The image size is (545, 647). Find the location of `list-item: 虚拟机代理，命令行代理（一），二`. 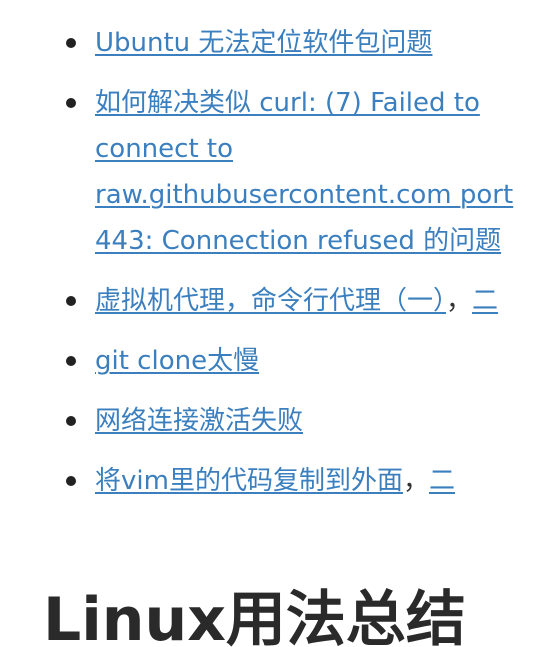

list-item: 虚拟机代理，命令行代理（一），二 is located at coordinates (305, 301).